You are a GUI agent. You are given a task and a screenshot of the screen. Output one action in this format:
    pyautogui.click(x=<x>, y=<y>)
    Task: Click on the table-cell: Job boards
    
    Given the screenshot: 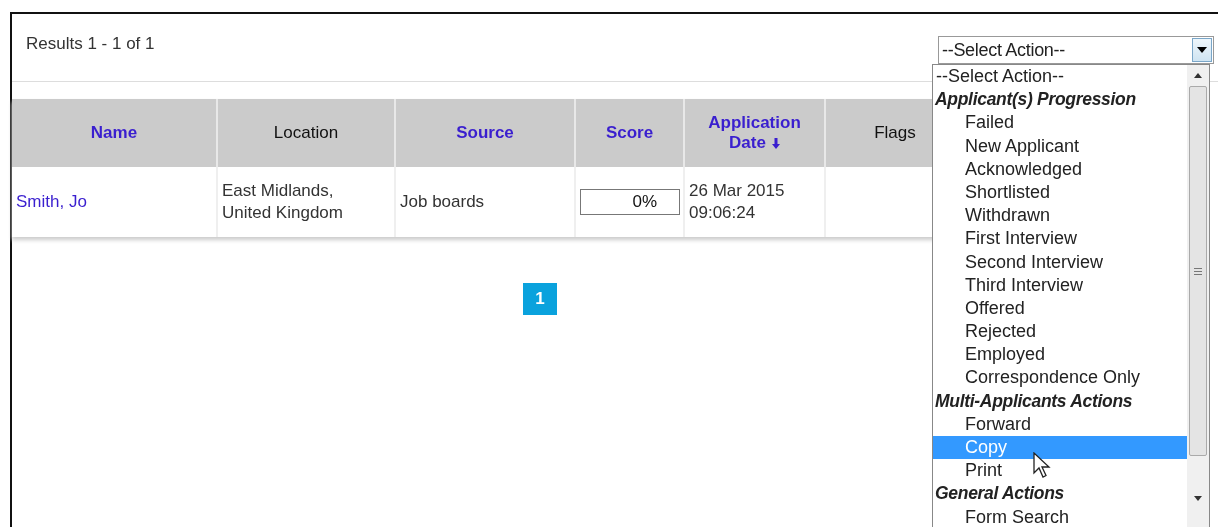 What is the action you would take?
    pyautogui.click(x=442, y=201)
    